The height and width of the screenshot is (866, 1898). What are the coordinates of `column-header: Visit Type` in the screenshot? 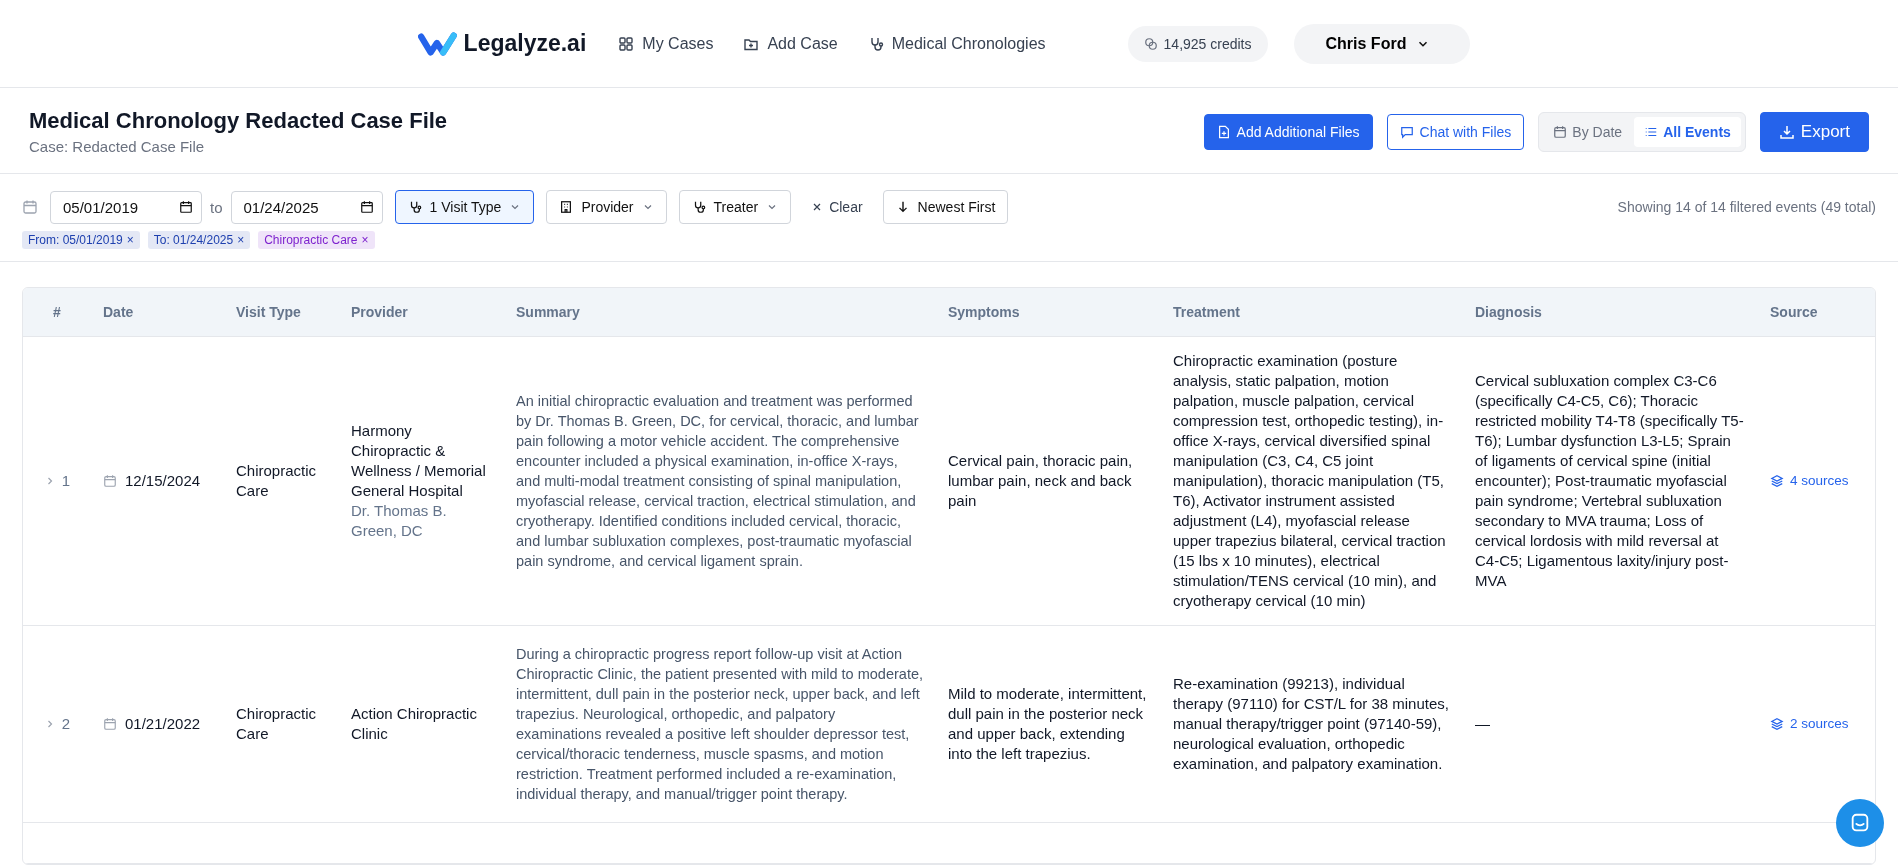 It's located at (281, 312).